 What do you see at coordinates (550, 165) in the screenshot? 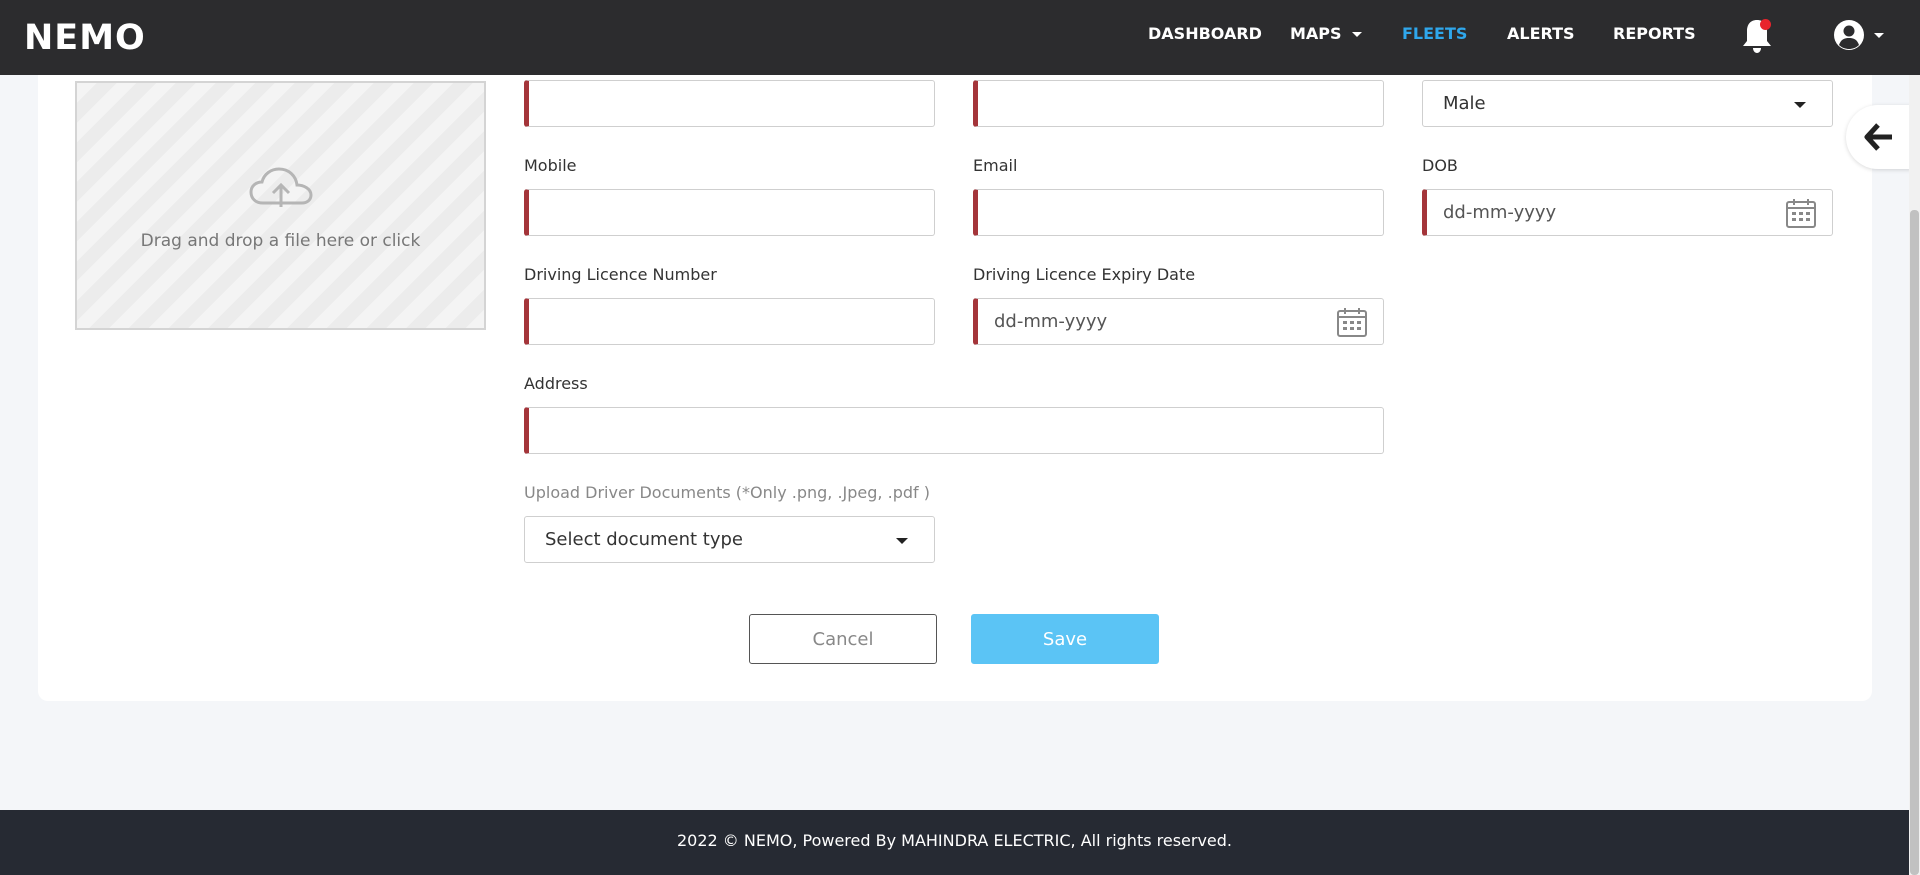
I see `mobile-label: Mobile` at bounding box center [550, 165].